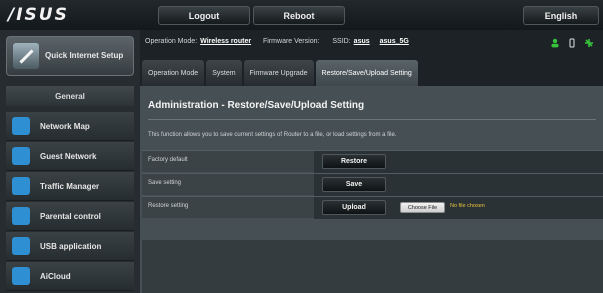 This screenshot has width=603, height=293. I want to click on tab-operation-mode: Operation Mode, so click(173, 73).